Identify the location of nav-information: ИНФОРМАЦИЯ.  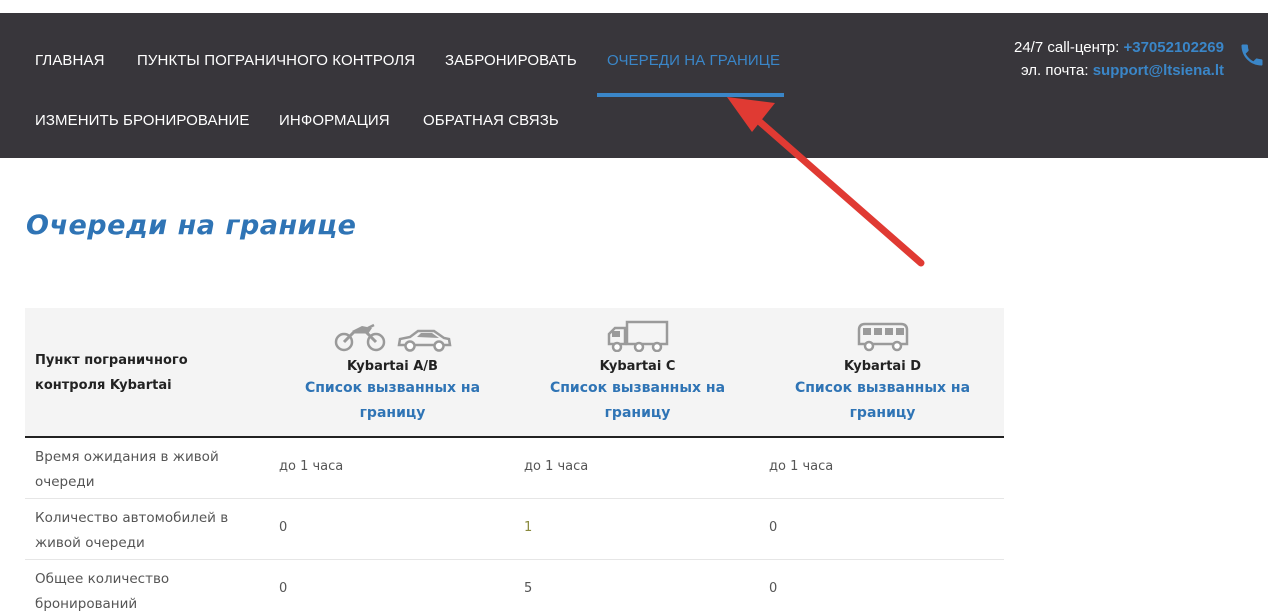
(334, 120).